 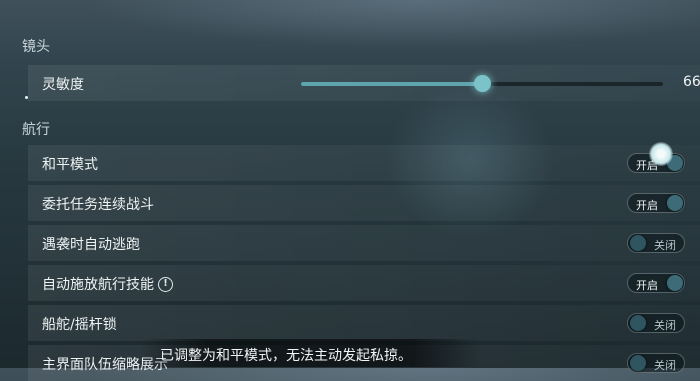 What do you see at coordinates (691, 82) in the screenshot?
I see `sensitivity-value: 66` at bounding box center [691, 82].